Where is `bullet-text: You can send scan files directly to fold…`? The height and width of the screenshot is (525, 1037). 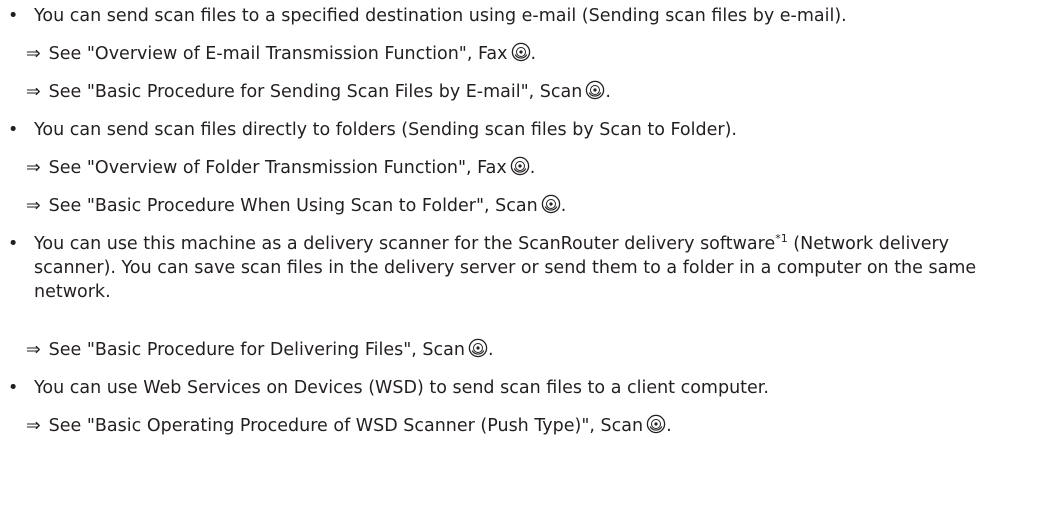
bullet-text: You can send scan files directly to fold… is located at coordinates (385, 130).